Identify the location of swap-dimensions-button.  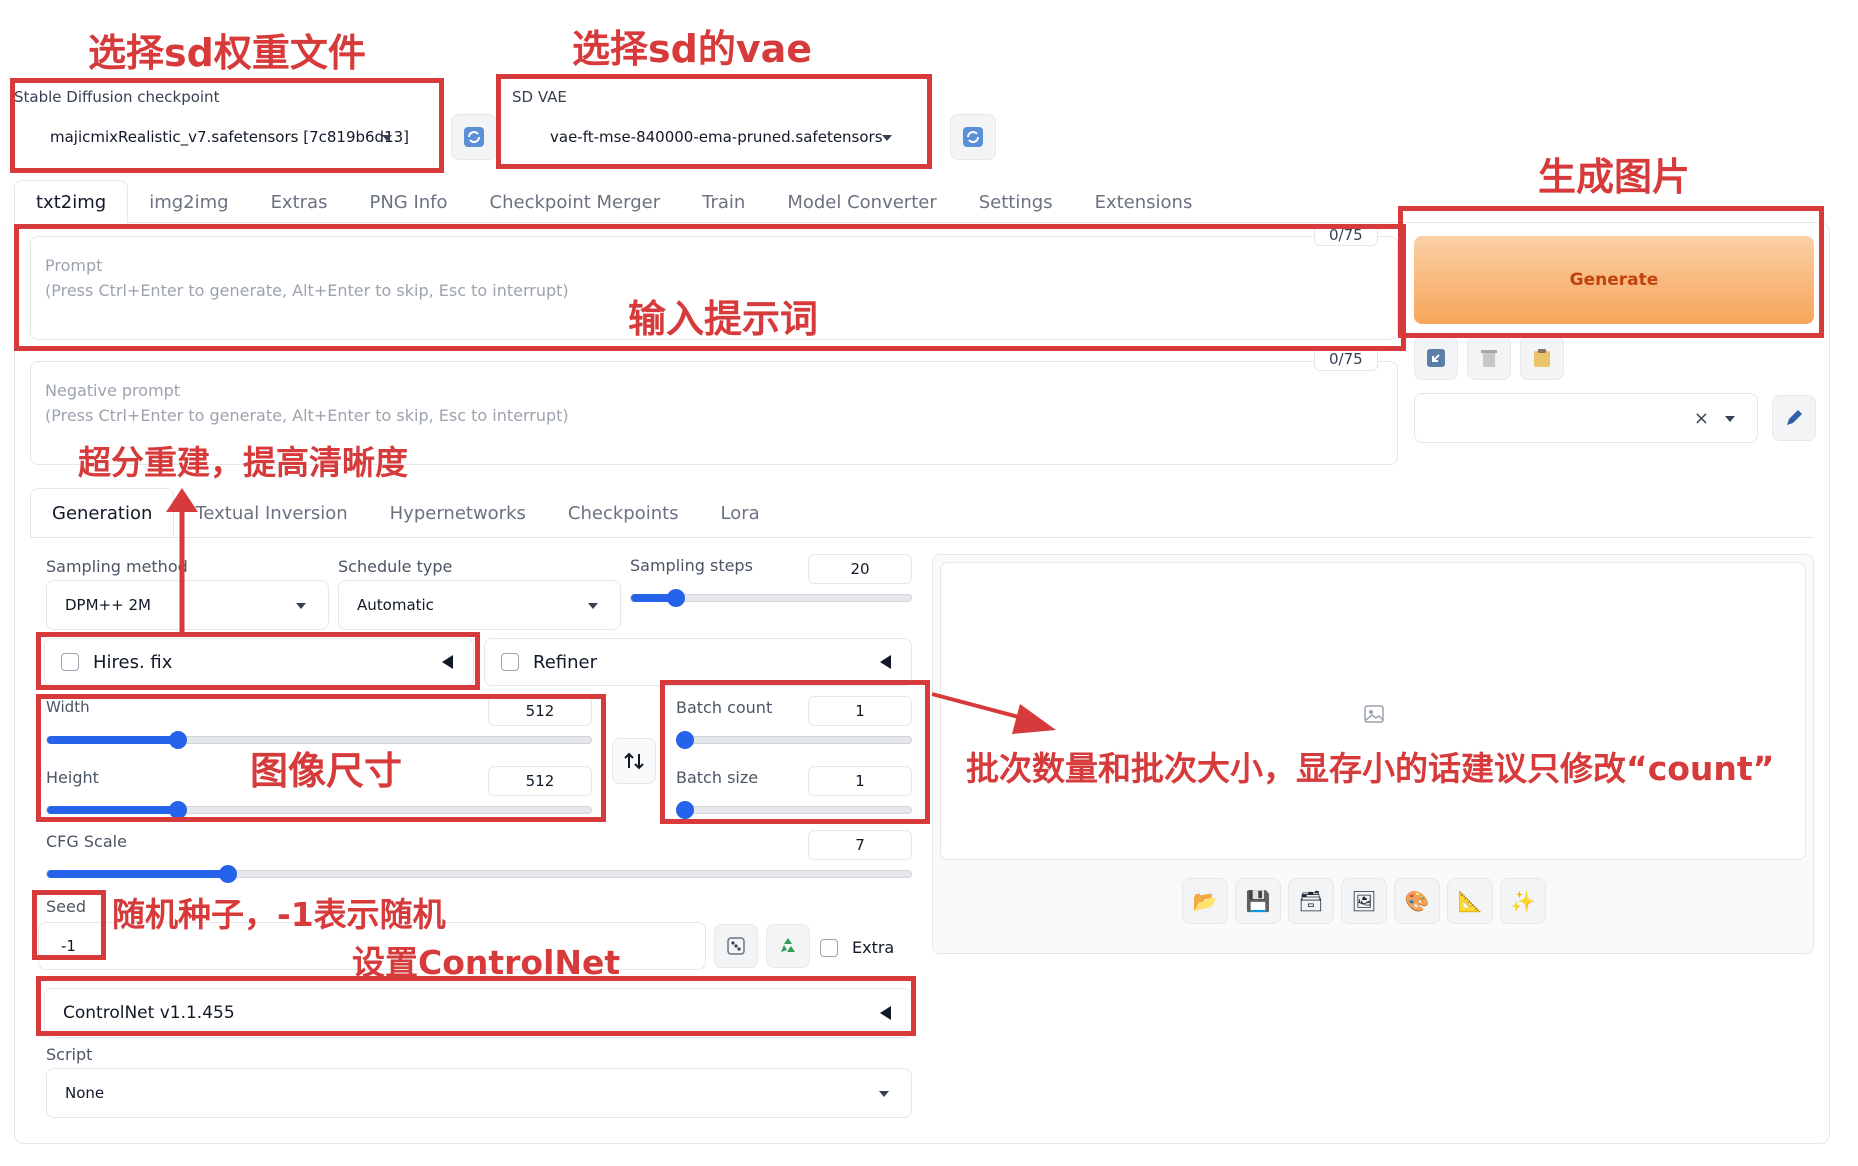
(634, 761).